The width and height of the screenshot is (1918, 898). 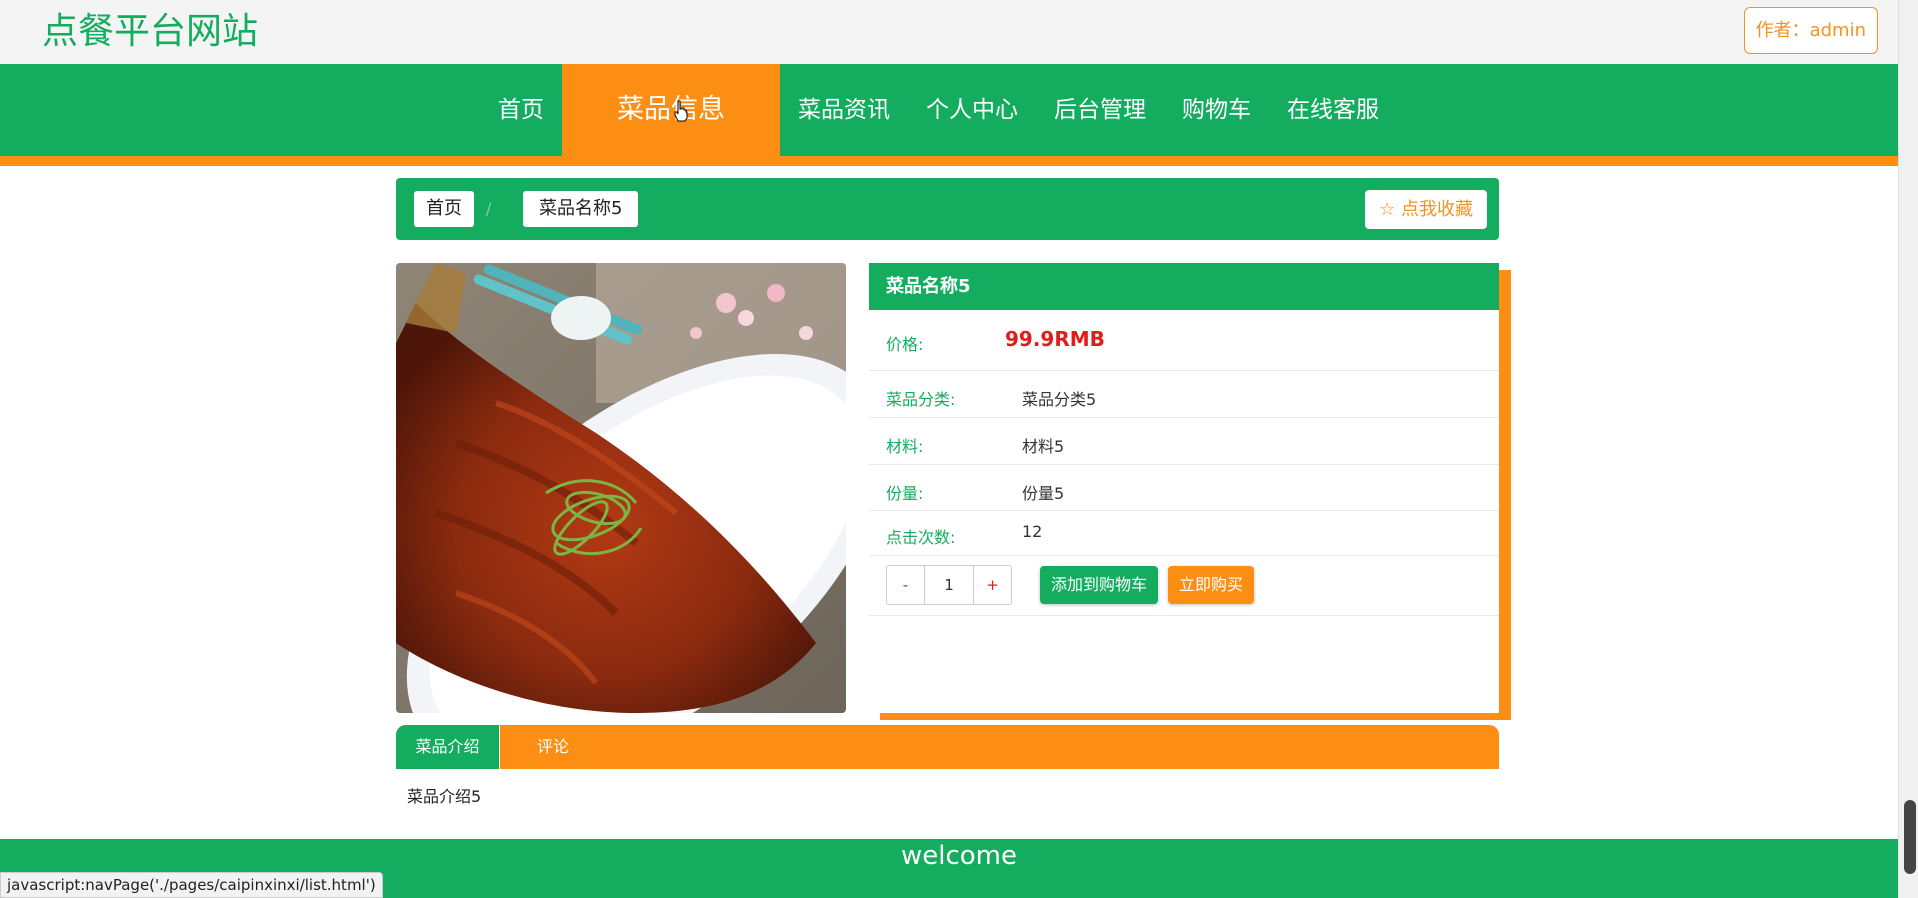 I want to click on quantity-input: 1, so click(x=949, y=585).